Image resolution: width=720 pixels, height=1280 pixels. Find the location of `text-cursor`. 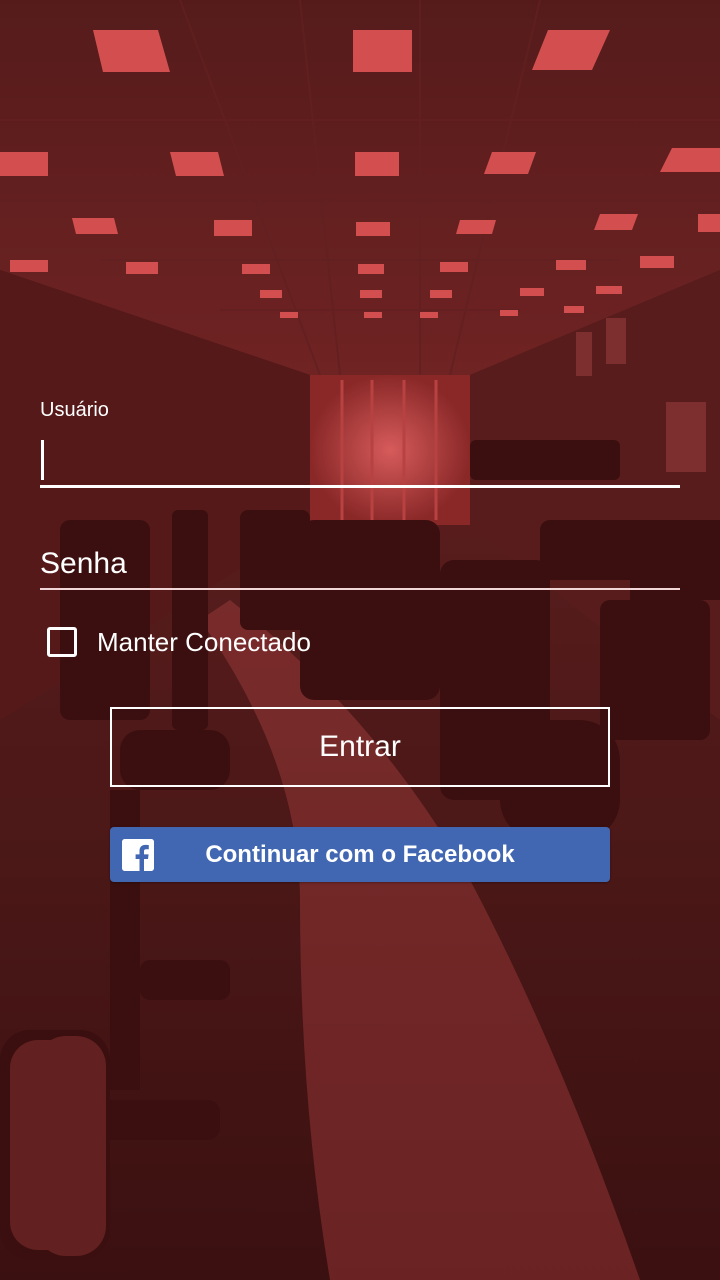

text-cursor is located at coordinates (42, 460).